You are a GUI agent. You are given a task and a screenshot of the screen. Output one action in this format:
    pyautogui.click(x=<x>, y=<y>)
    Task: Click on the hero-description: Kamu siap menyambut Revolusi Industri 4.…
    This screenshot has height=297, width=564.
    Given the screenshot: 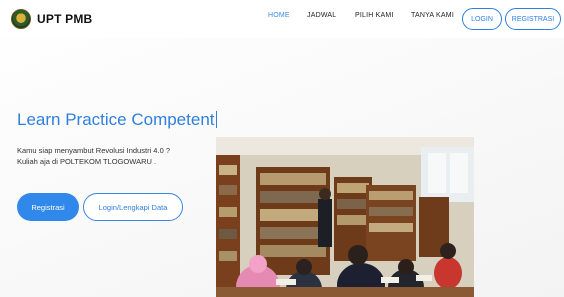 What is the action you would take?
    pyautogui.click(x=112, y=156)
    